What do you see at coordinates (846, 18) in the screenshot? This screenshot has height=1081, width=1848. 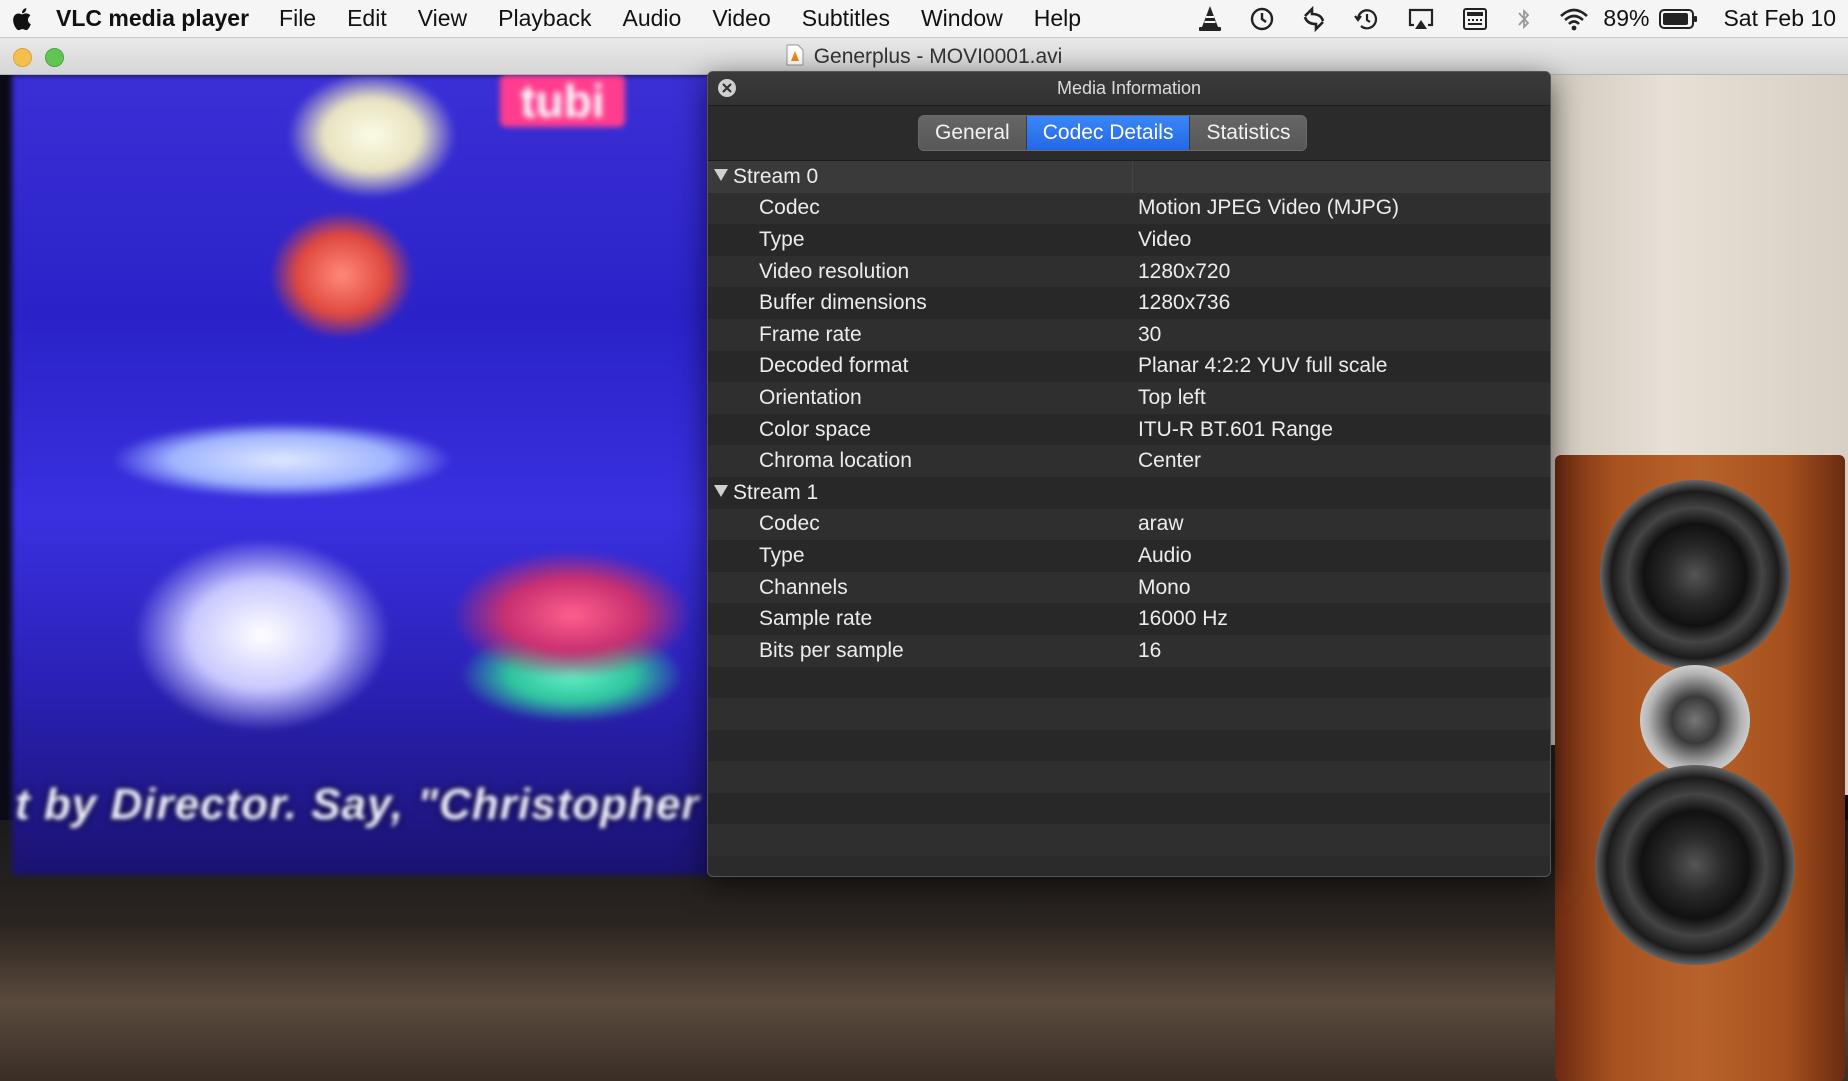 I see `menu-subtitles: Subtitles` at bounding box center [846, 18].